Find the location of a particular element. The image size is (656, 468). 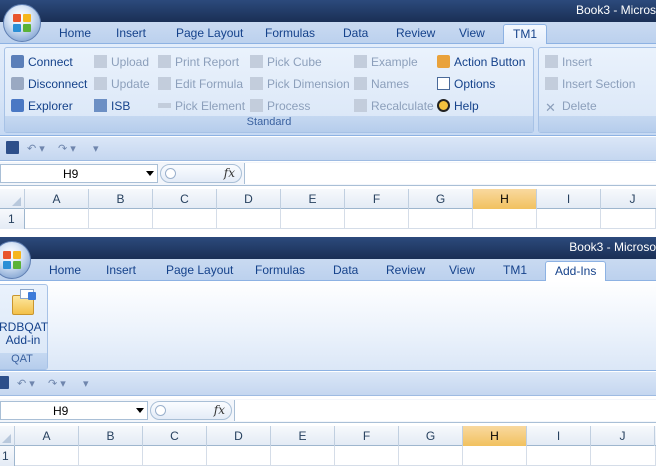

edit-formula-button: Edit Formula is located at coordinates (200, 86).